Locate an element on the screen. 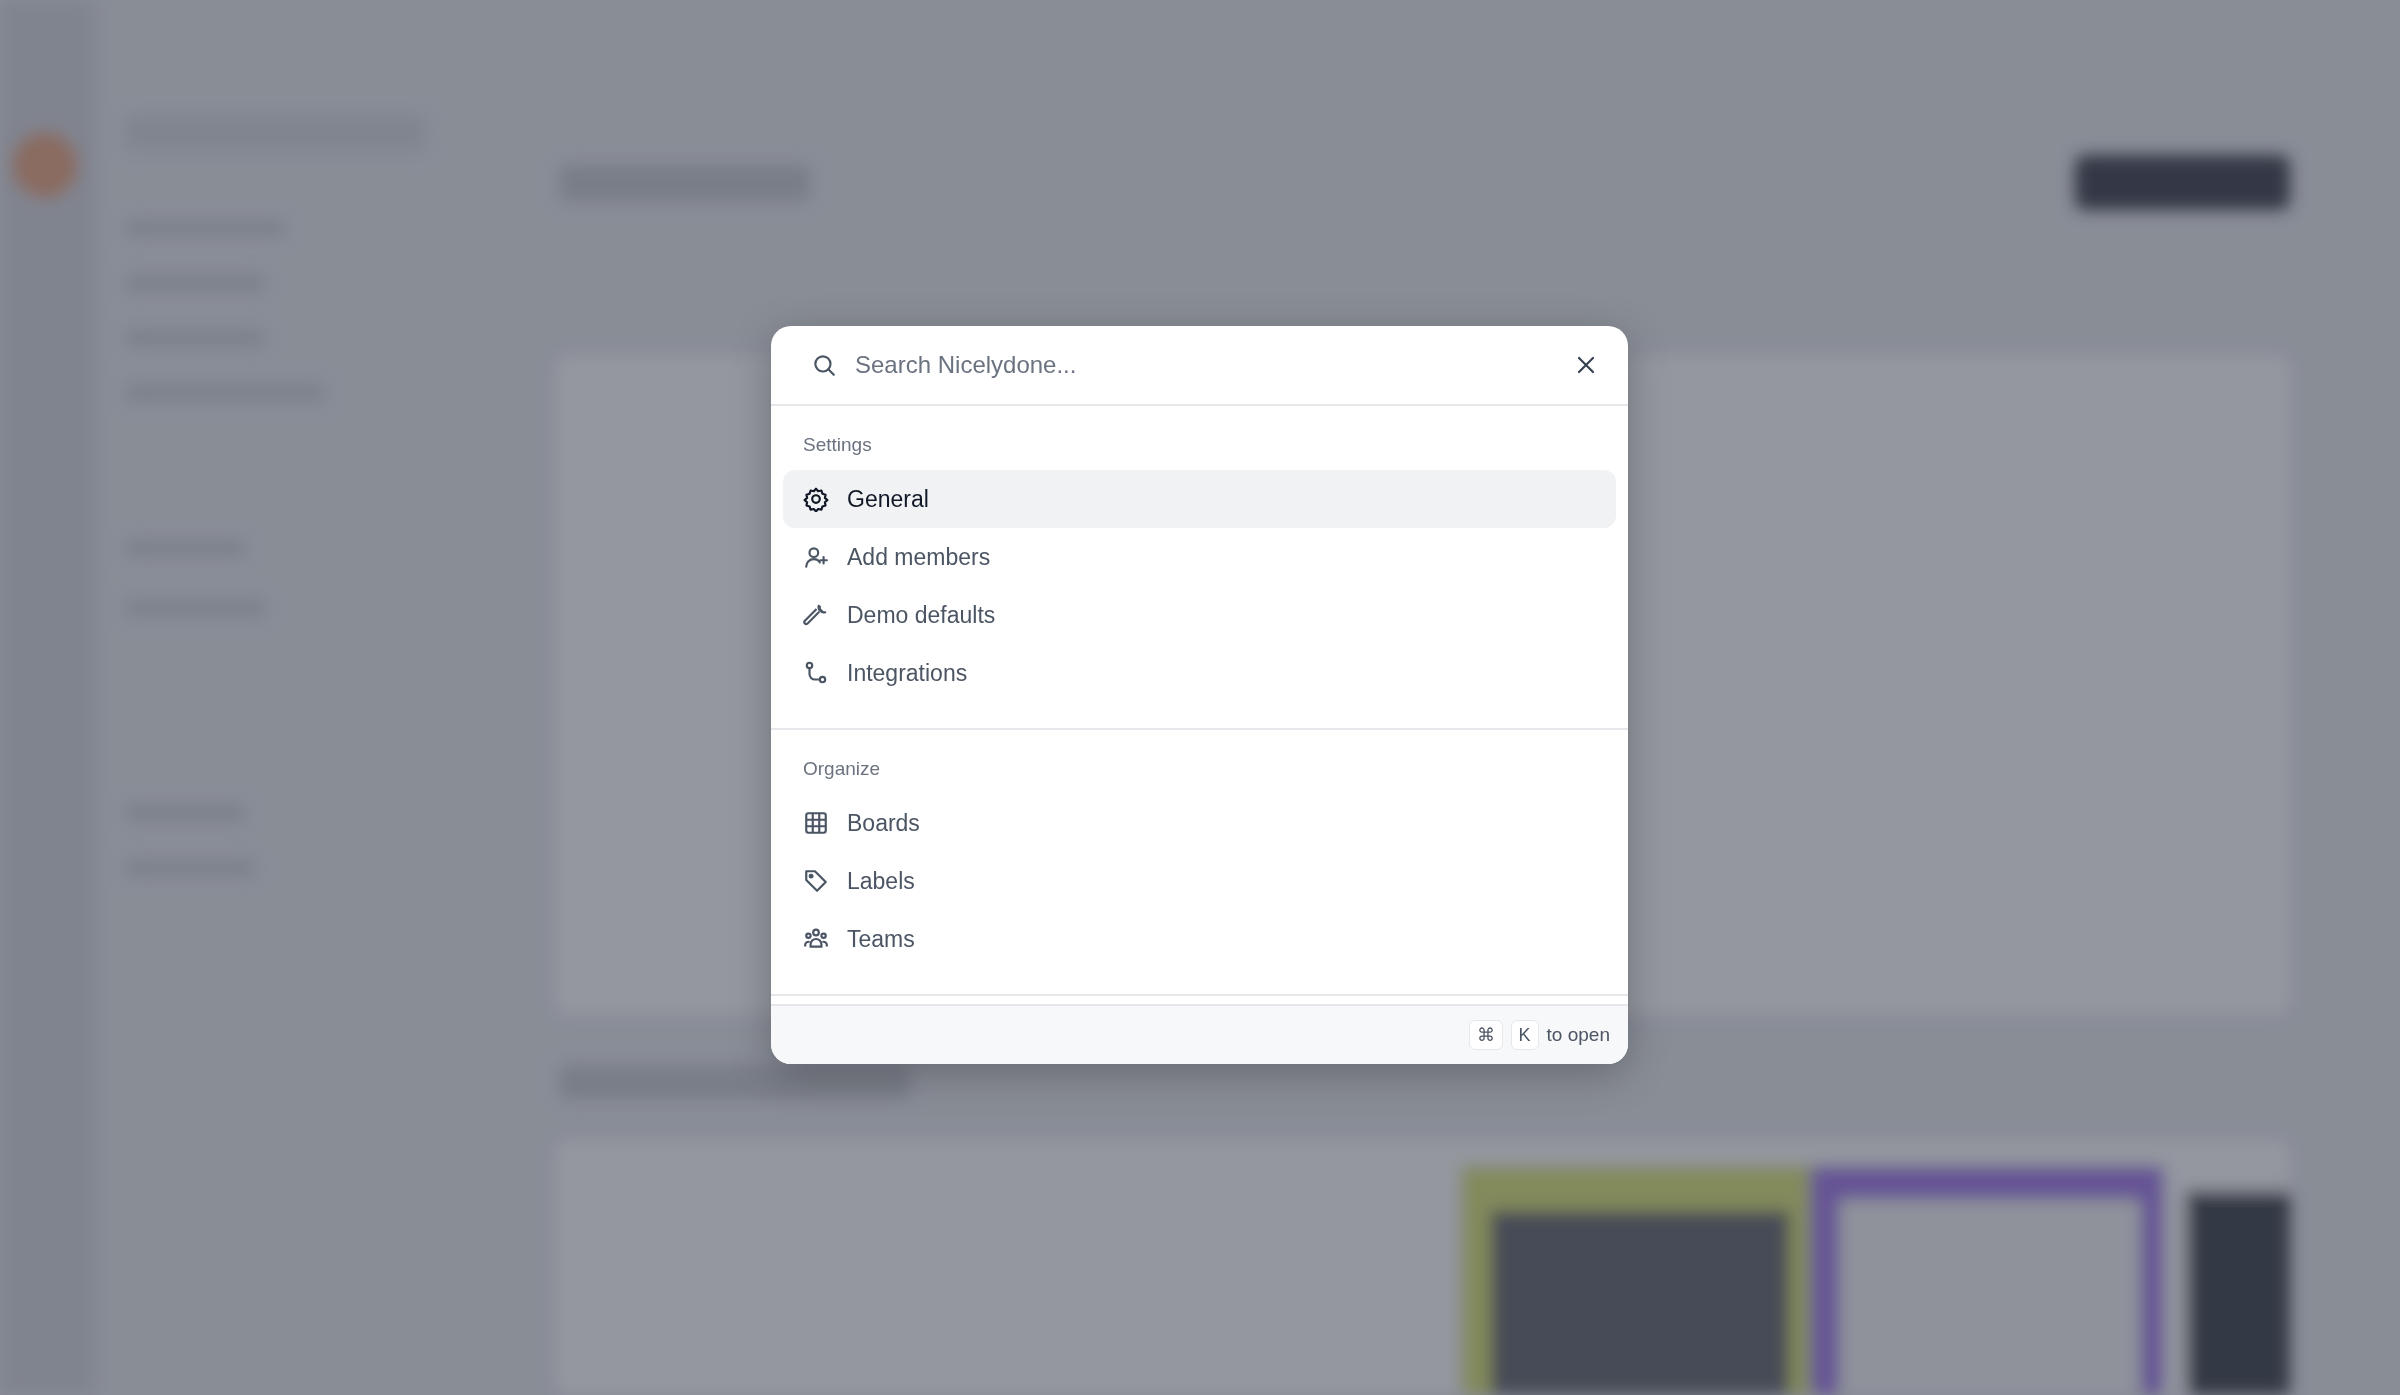  menu-item: Demo defaults is located at coordinates (1199, 615).